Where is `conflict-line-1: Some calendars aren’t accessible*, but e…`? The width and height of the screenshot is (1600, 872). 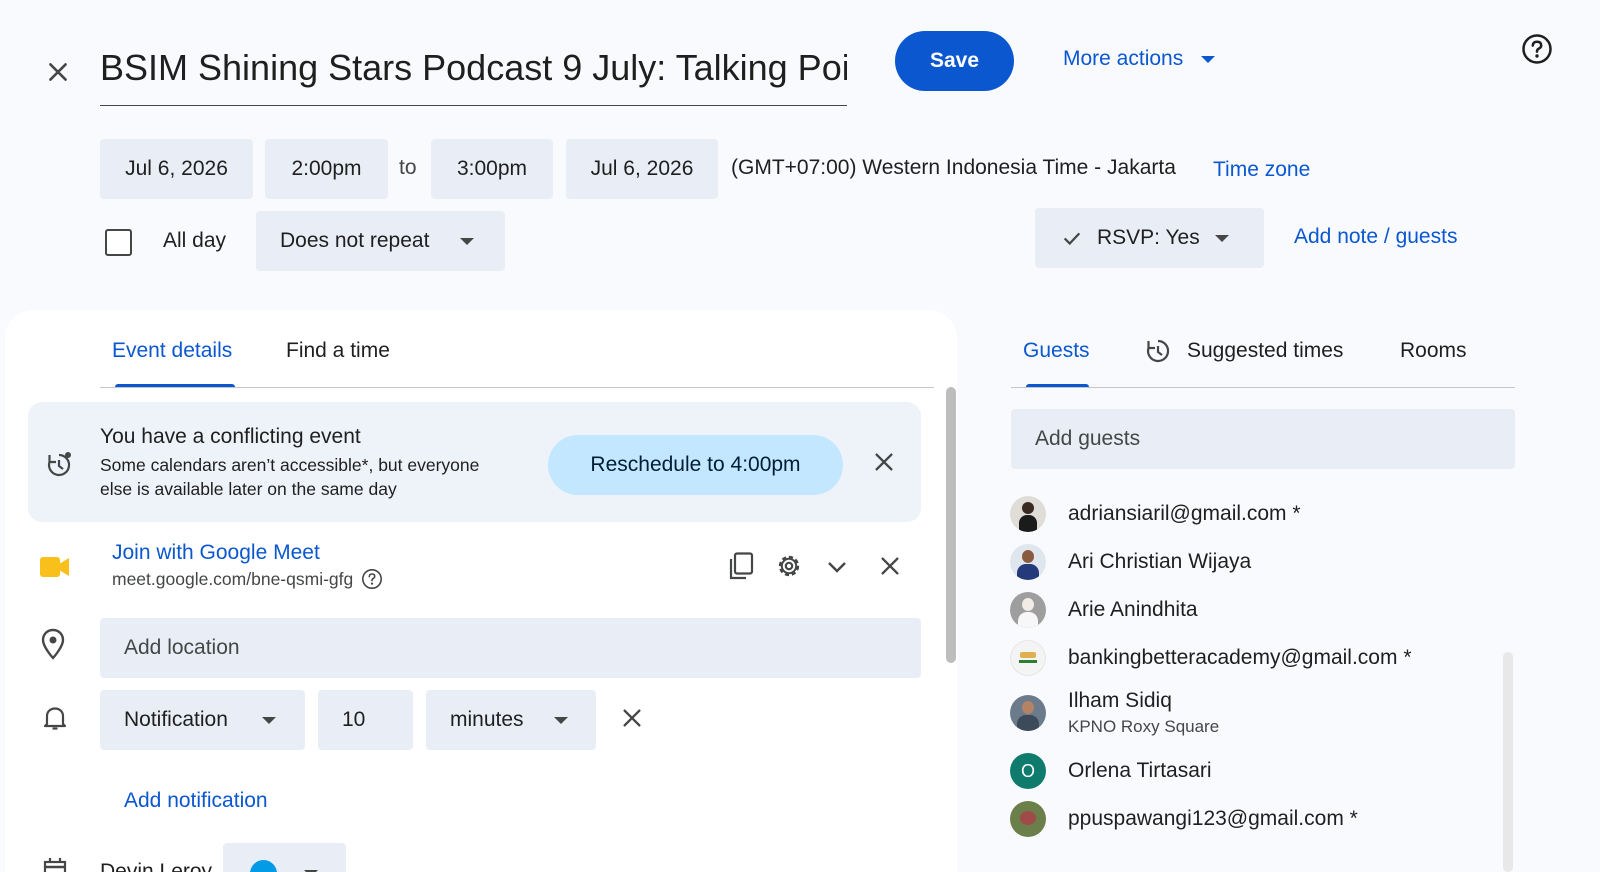
conflict-line-1: Some calendars aren’t accessible*, but e… is located at coordinates (290, 465).